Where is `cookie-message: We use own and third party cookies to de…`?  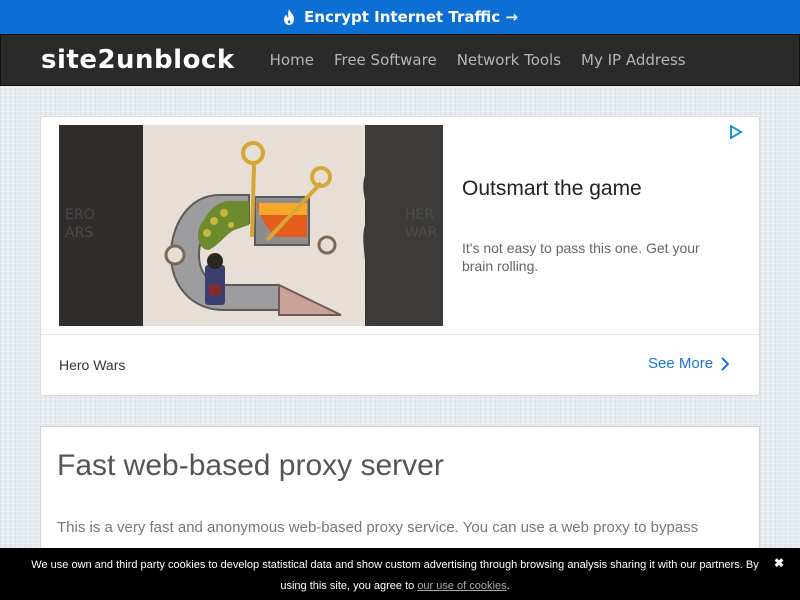 cookie-message: We use own and third party cookies to de… is located at coordinates (395, 576).